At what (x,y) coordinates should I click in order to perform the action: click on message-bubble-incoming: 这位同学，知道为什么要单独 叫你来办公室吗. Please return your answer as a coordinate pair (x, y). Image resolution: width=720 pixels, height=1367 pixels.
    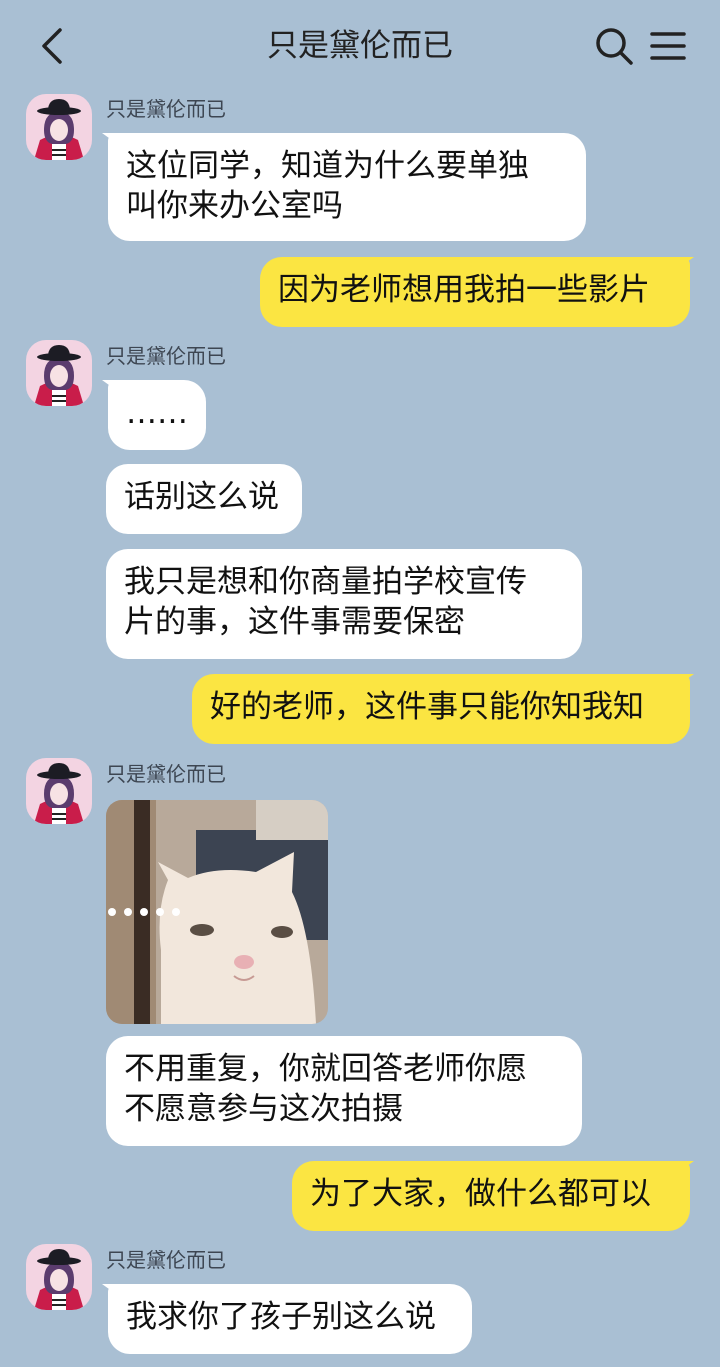
    Looking at the image, I should click on (347, 187).